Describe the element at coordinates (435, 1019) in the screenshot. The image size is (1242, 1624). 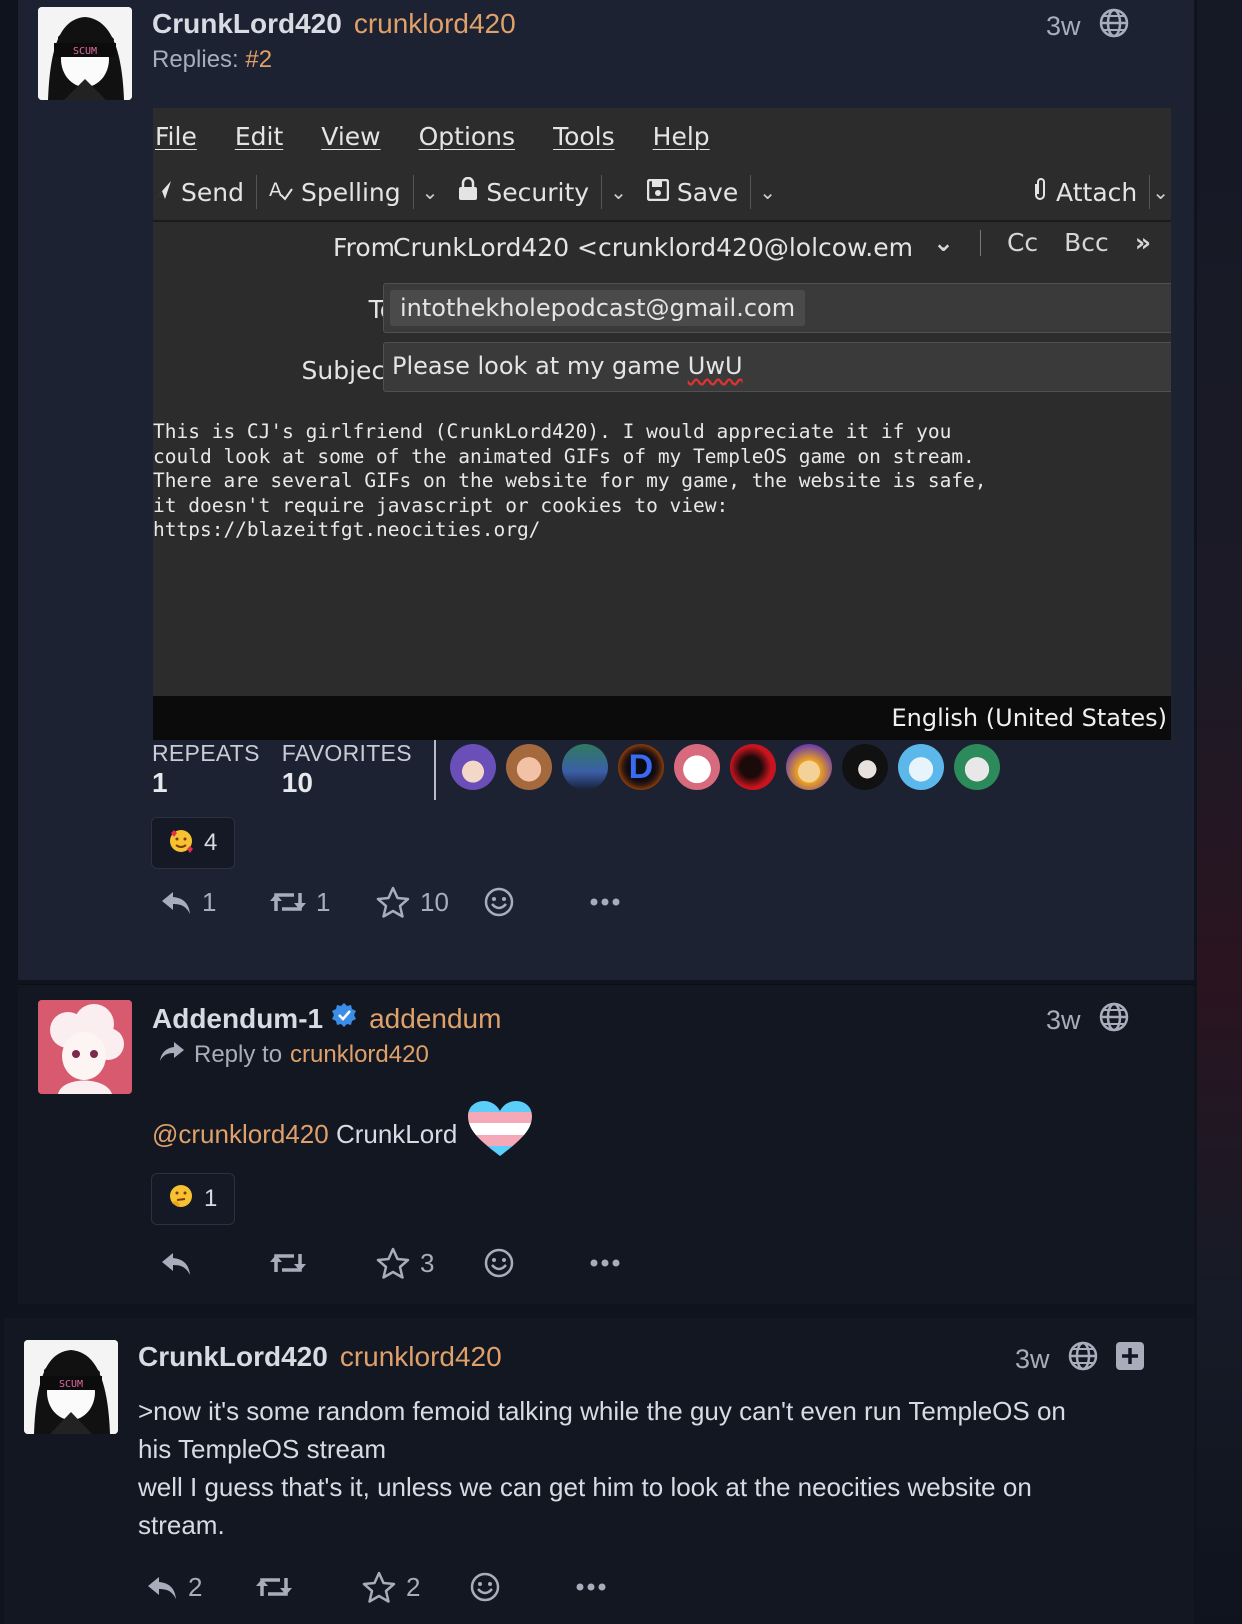
I see `account-handle: addendum` at that location.